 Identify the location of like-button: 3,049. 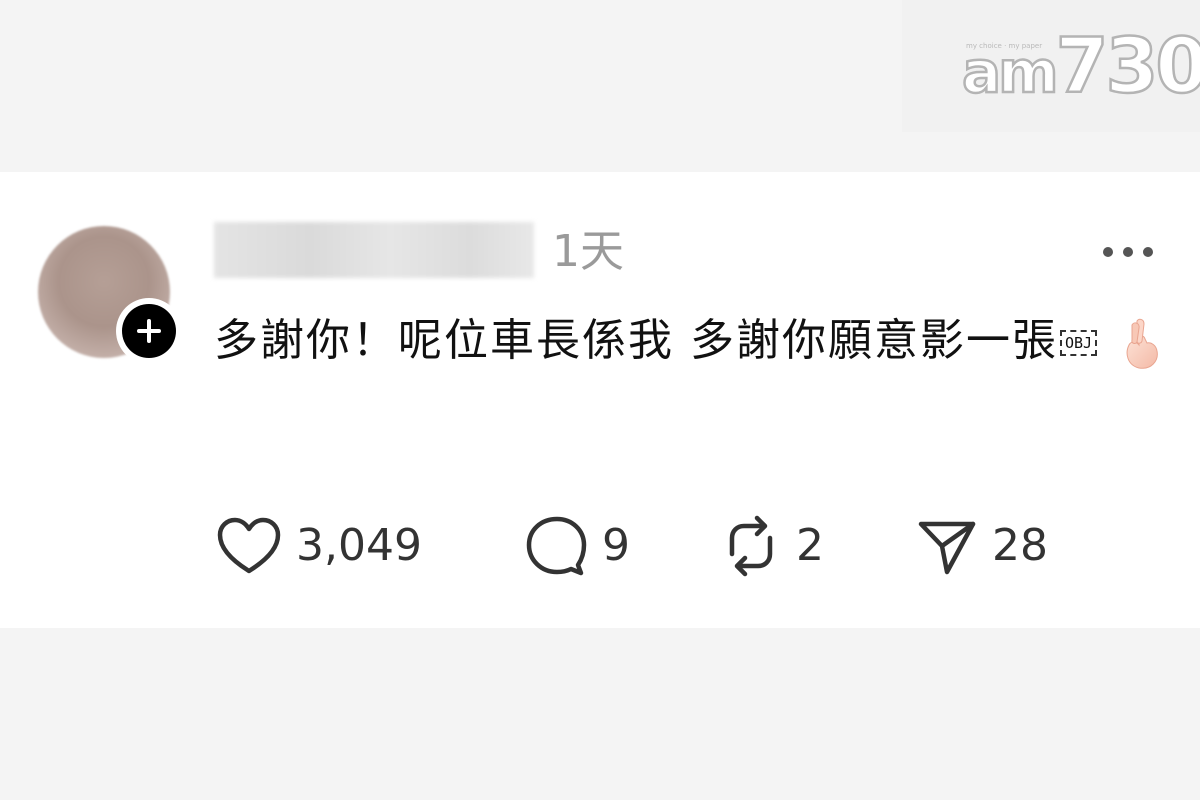
(319, 546).